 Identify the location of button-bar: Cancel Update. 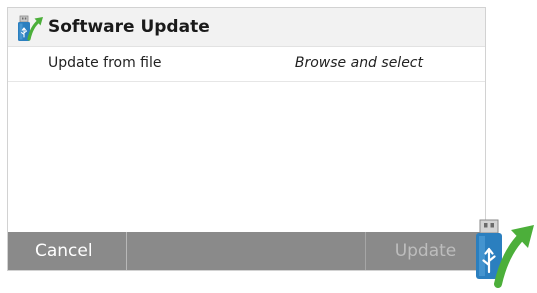
(246, 251).